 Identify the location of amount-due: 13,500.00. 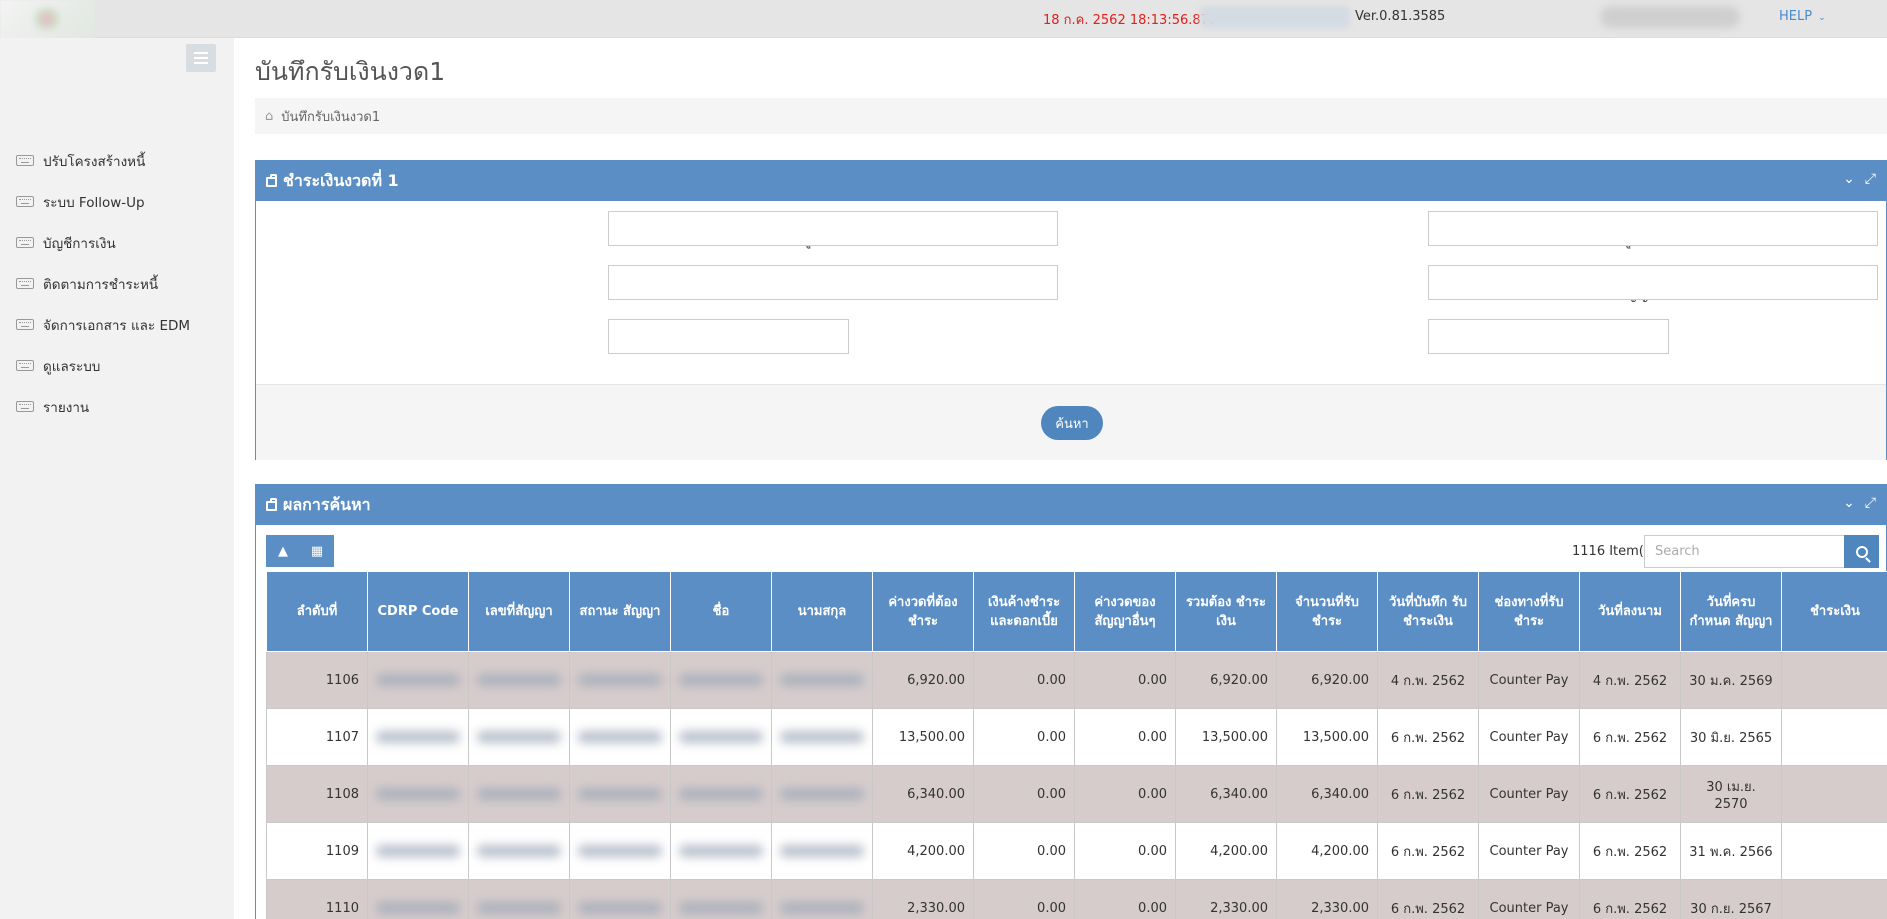
(923, 737).